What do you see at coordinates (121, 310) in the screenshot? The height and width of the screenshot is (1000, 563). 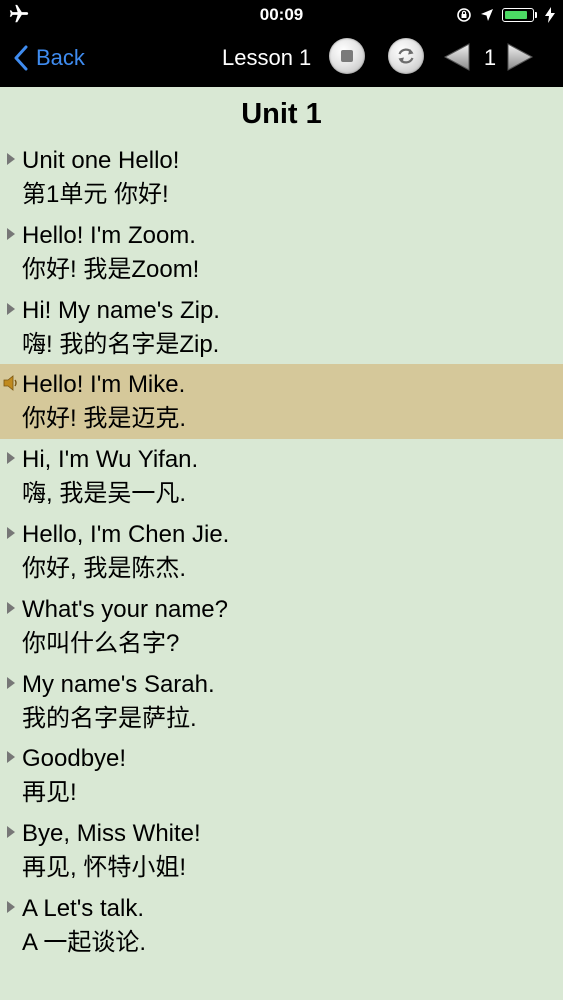 I see `sentence-english: Hi! My name's Zip.` at bounding box center [121, 310].